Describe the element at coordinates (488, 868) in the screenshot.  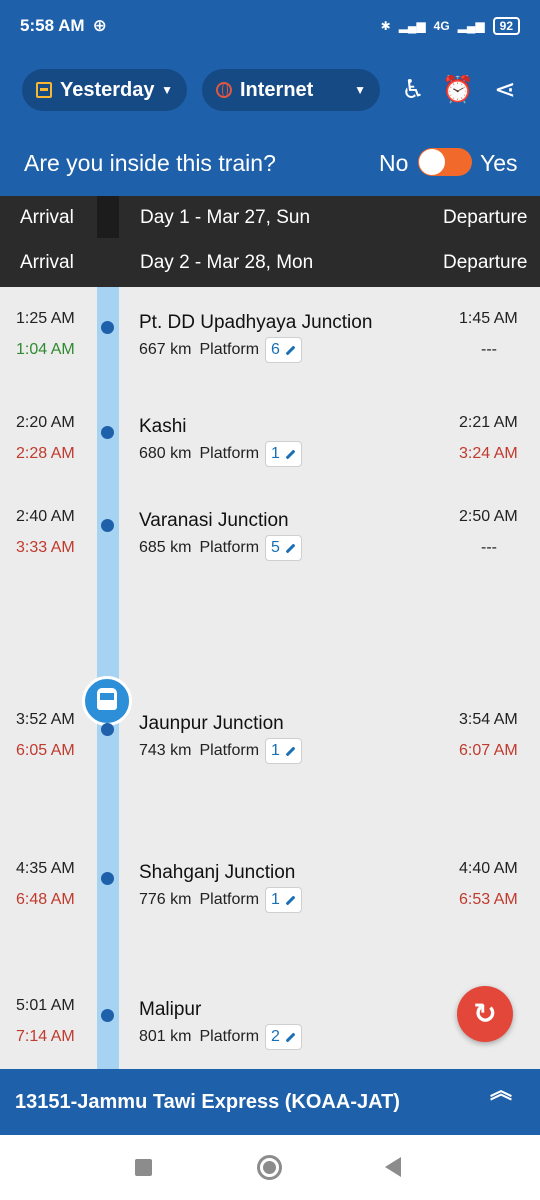
I see `departure-scheduled: 4:40 AM` at that location.